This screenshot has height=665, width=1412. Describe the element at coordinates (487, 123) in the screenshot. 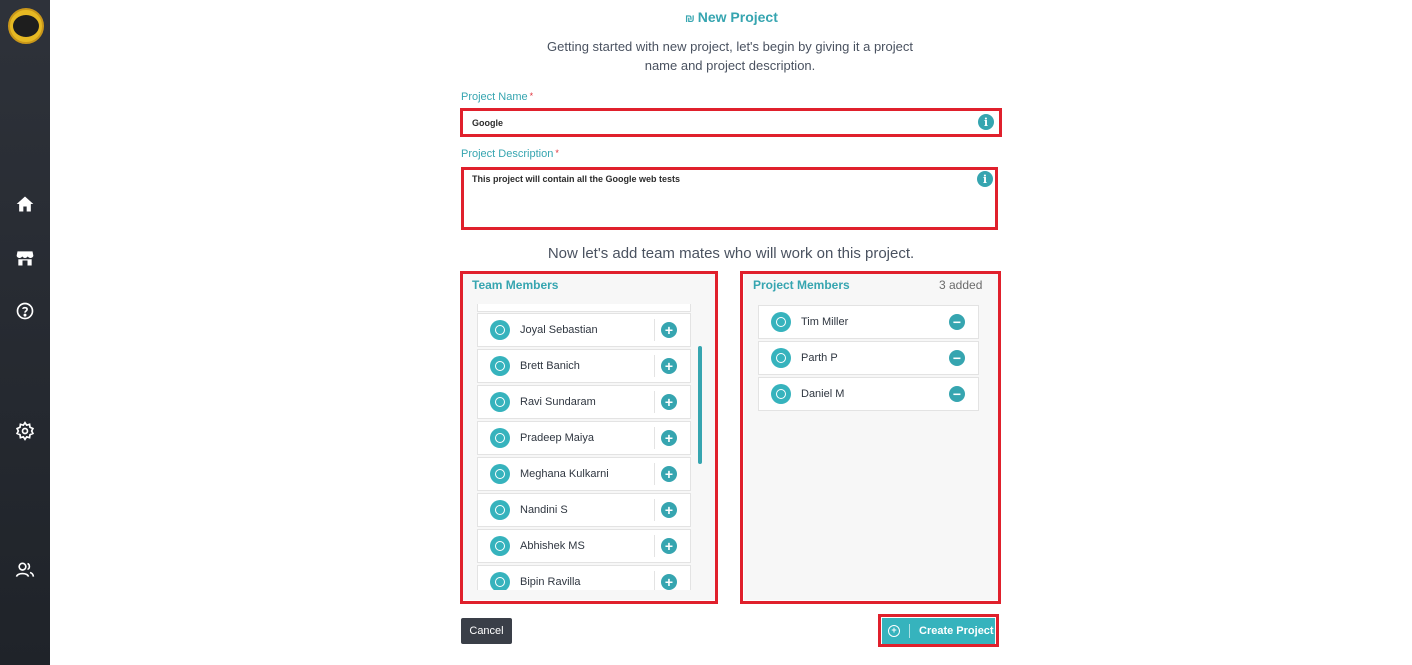

I see `project-name-value: Google` at that location.